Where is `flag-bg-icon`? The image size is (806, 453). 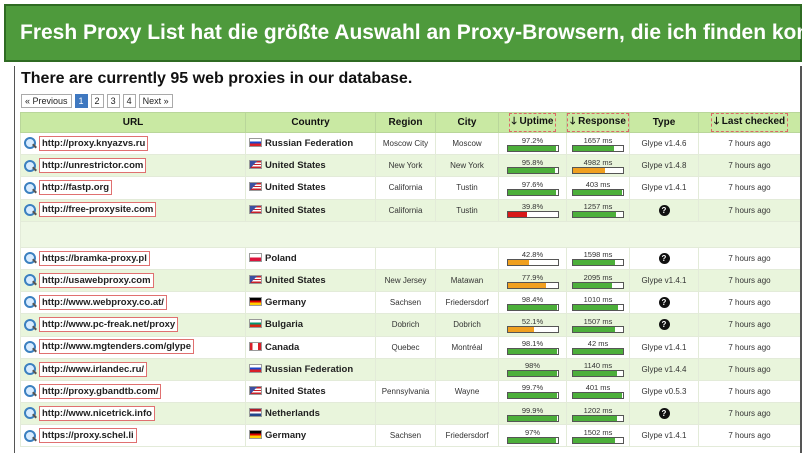 flag-bg-icon is located at coordinates (255, 324).